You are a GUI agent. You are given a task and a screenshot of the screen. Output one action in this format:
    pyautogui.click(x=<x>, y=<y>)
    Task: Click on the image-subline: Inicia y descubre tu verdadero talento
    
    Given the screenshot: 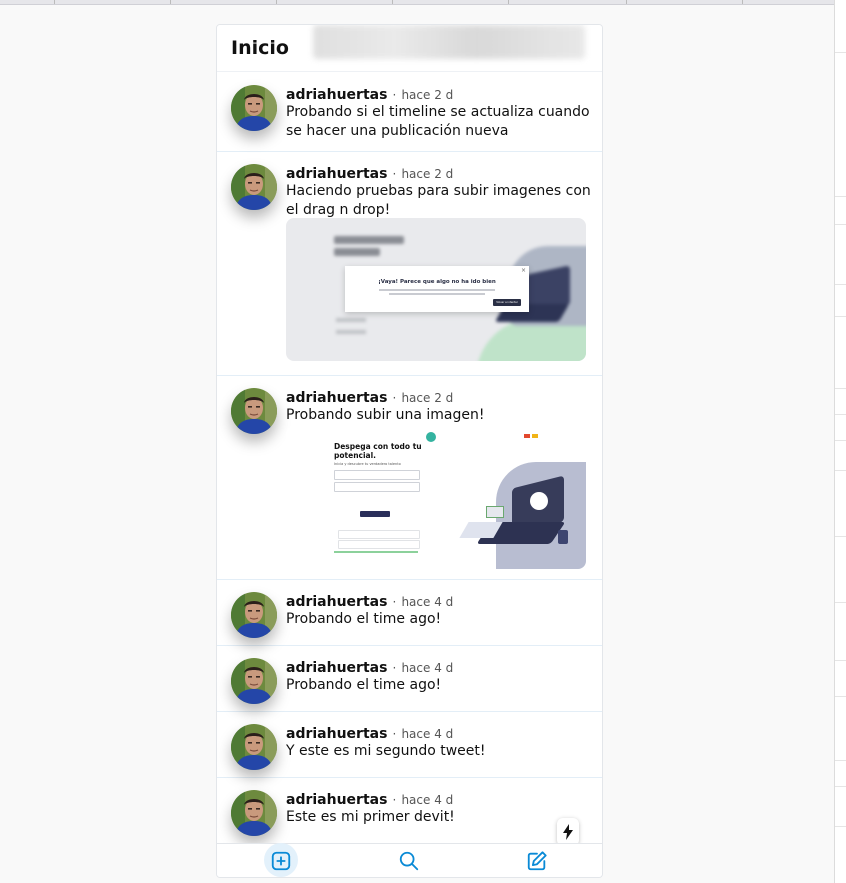 What is the action you would take?
    pyautogui.click(x=367, y=464)
    